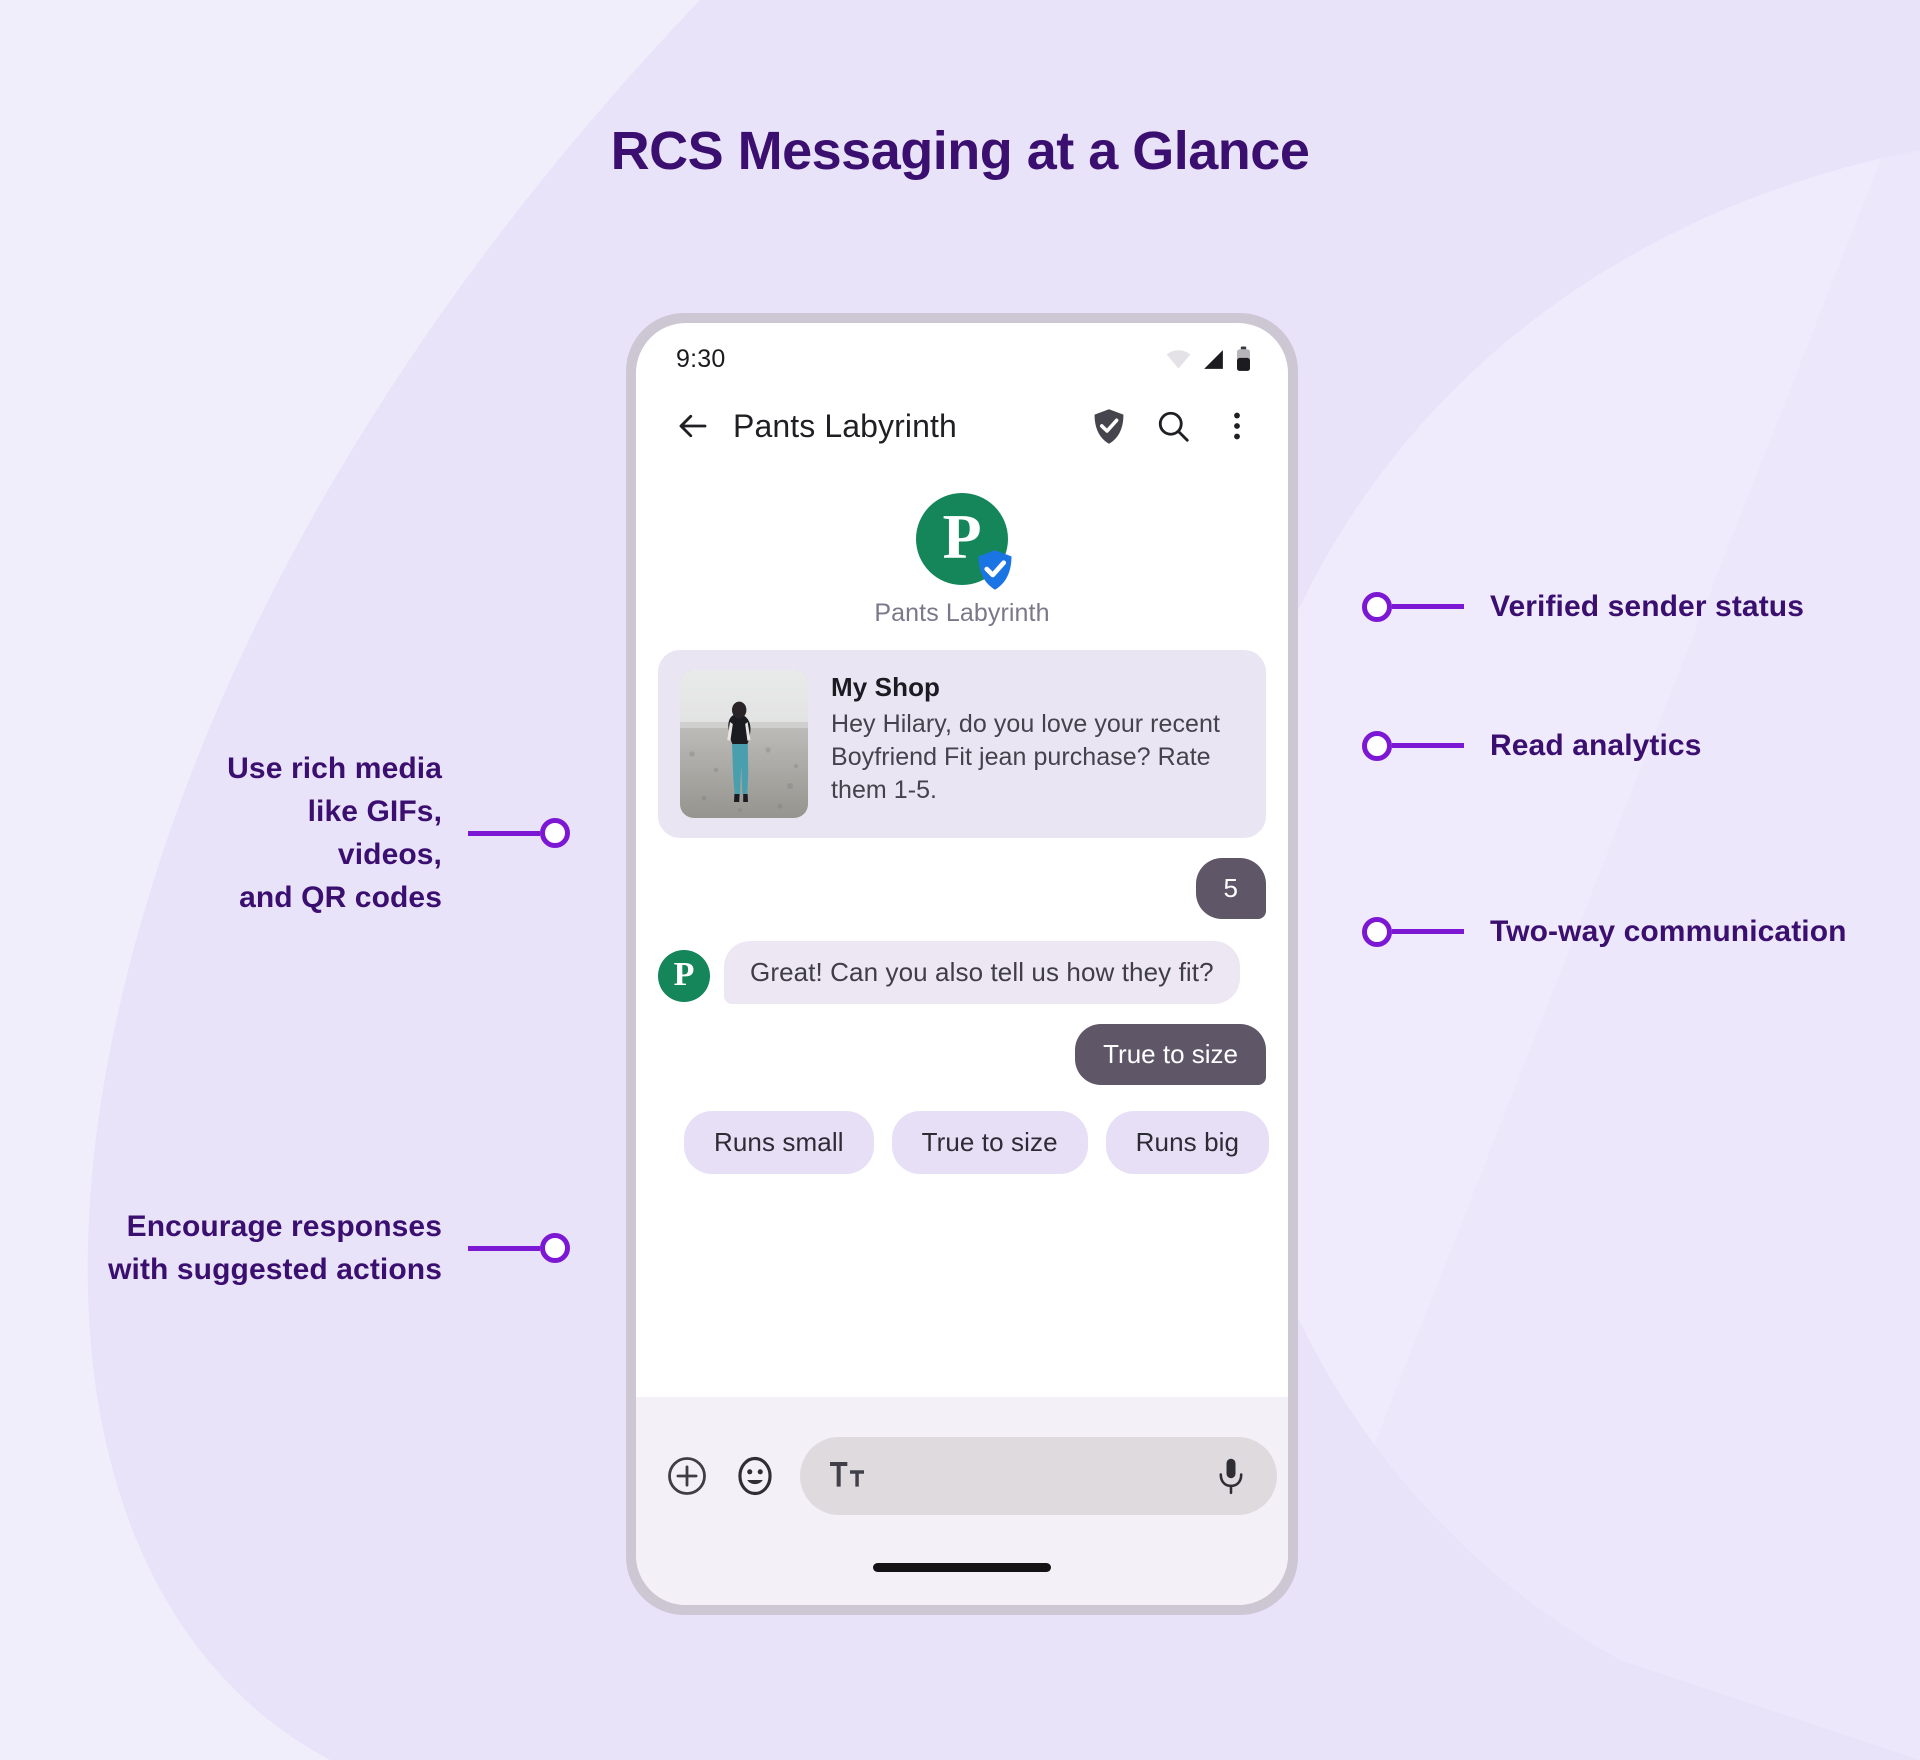  I want to click on verified-sender-button, so click(1109, 426).